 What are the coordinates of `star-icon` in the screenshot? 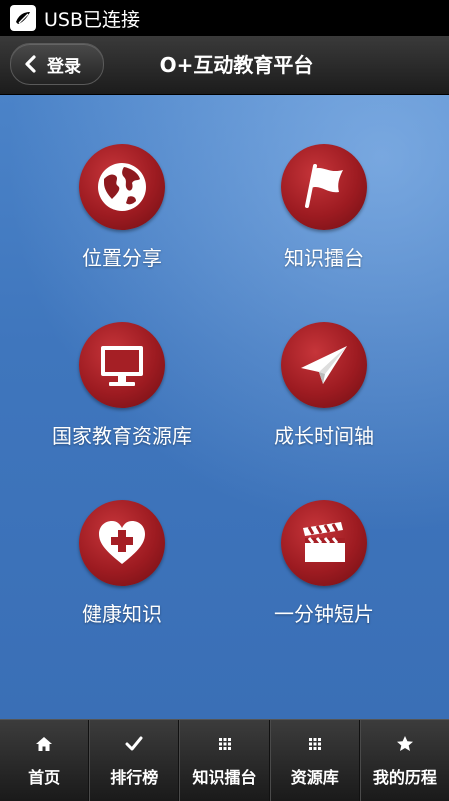 It's located at (404, 743).